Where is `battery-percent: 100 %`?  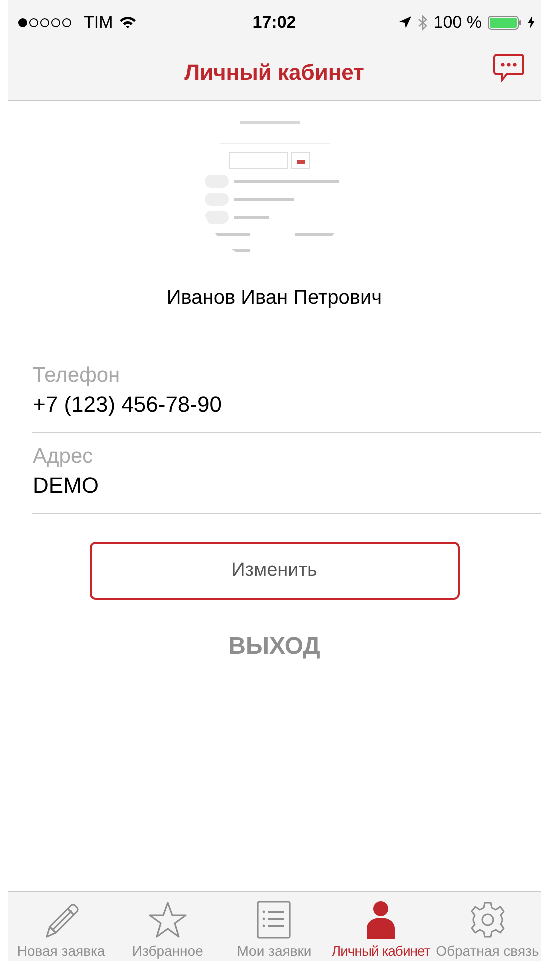
battery-percent: 100 % is located at coordinates (458, 22).